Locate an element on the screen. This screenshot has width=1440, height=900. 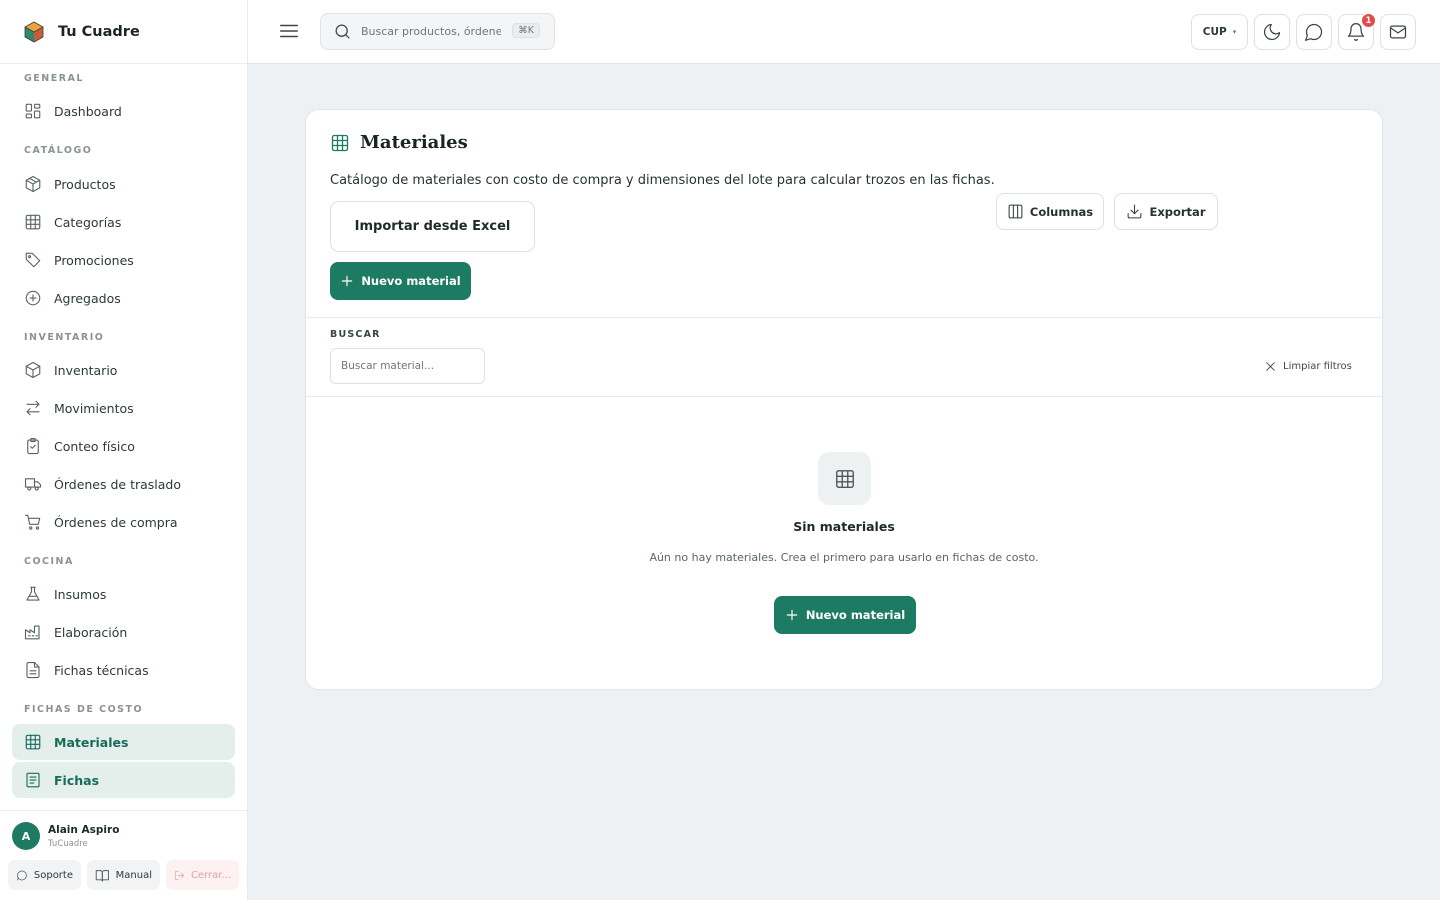
sidebar-item-movimientos: Movimientos is located at coordinates (123, 408).